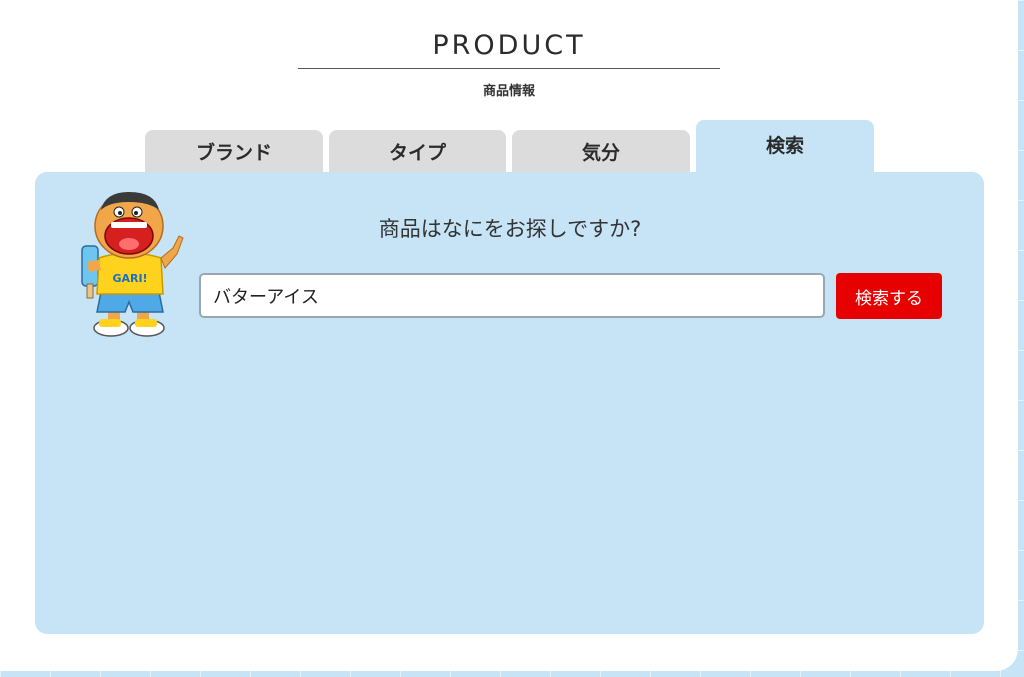  I want to click on mascot-shirt-text: GARI!, so click(129, 278).